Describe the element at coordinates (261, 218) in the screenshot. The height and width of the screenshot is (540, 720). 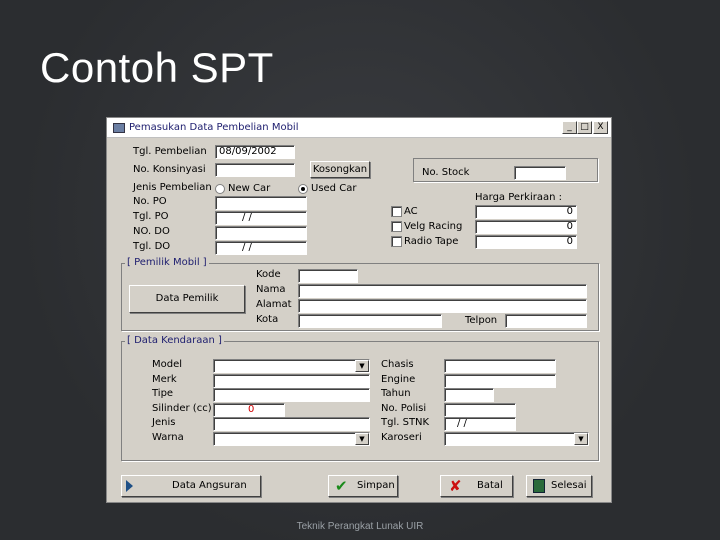
I see `tgl-po-field: / /` at that location.